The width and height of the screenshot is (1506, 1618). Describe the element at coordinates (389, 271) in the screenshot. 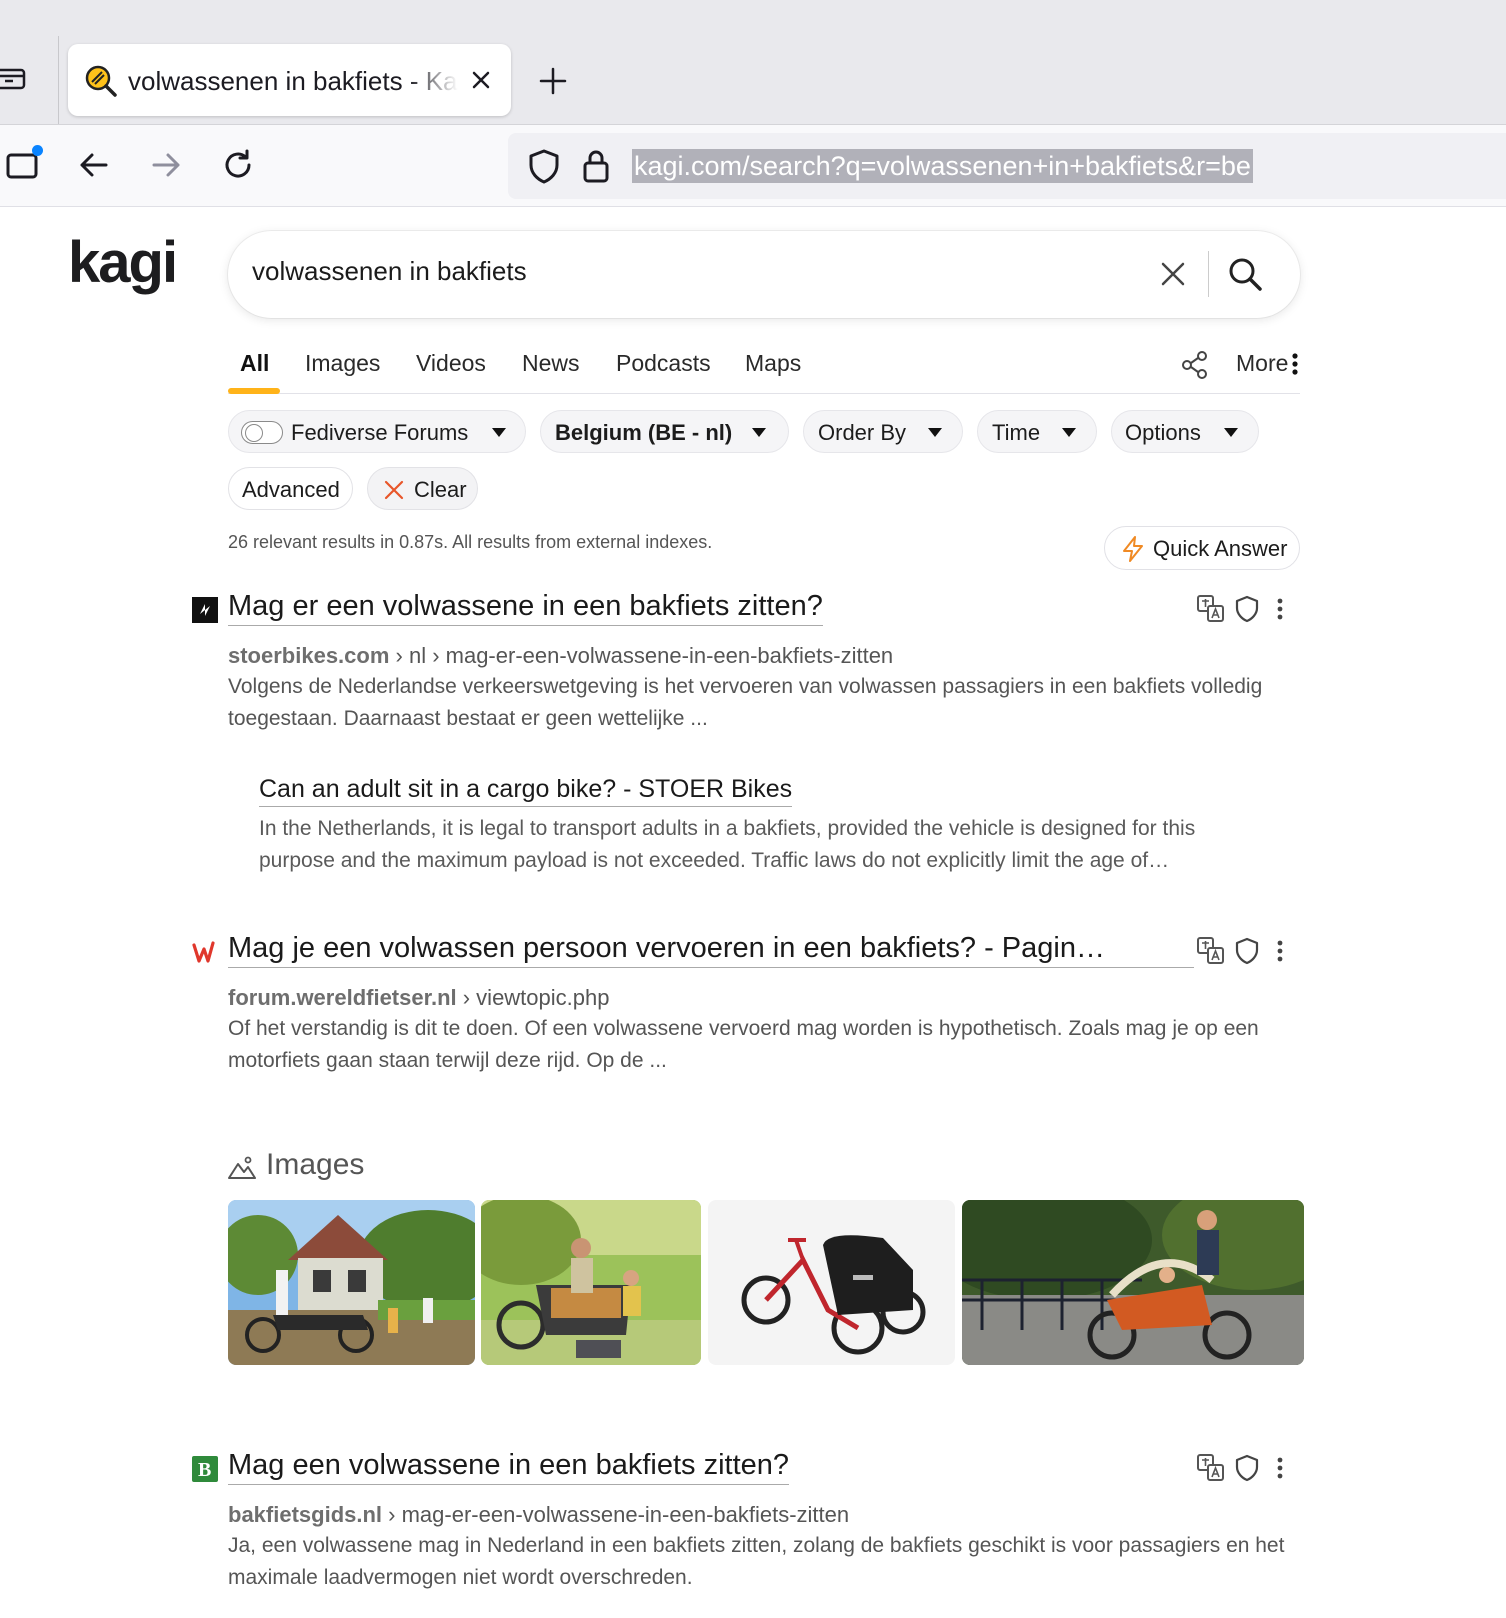

I see `search-input: volwassenen in bakfiets` at that location.